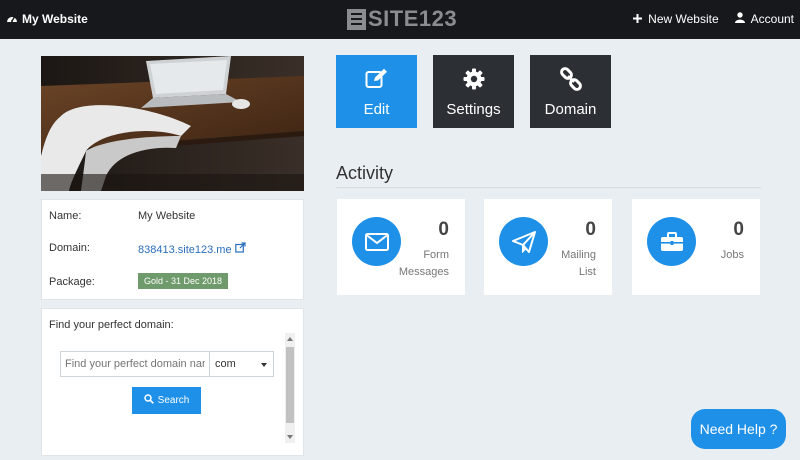 The height and width of the screenshot is (460, 800). What do you see at coordinates (376, 91) in the screenshot?
I see `edit-button: Edit` at bounding box center [376, 91].